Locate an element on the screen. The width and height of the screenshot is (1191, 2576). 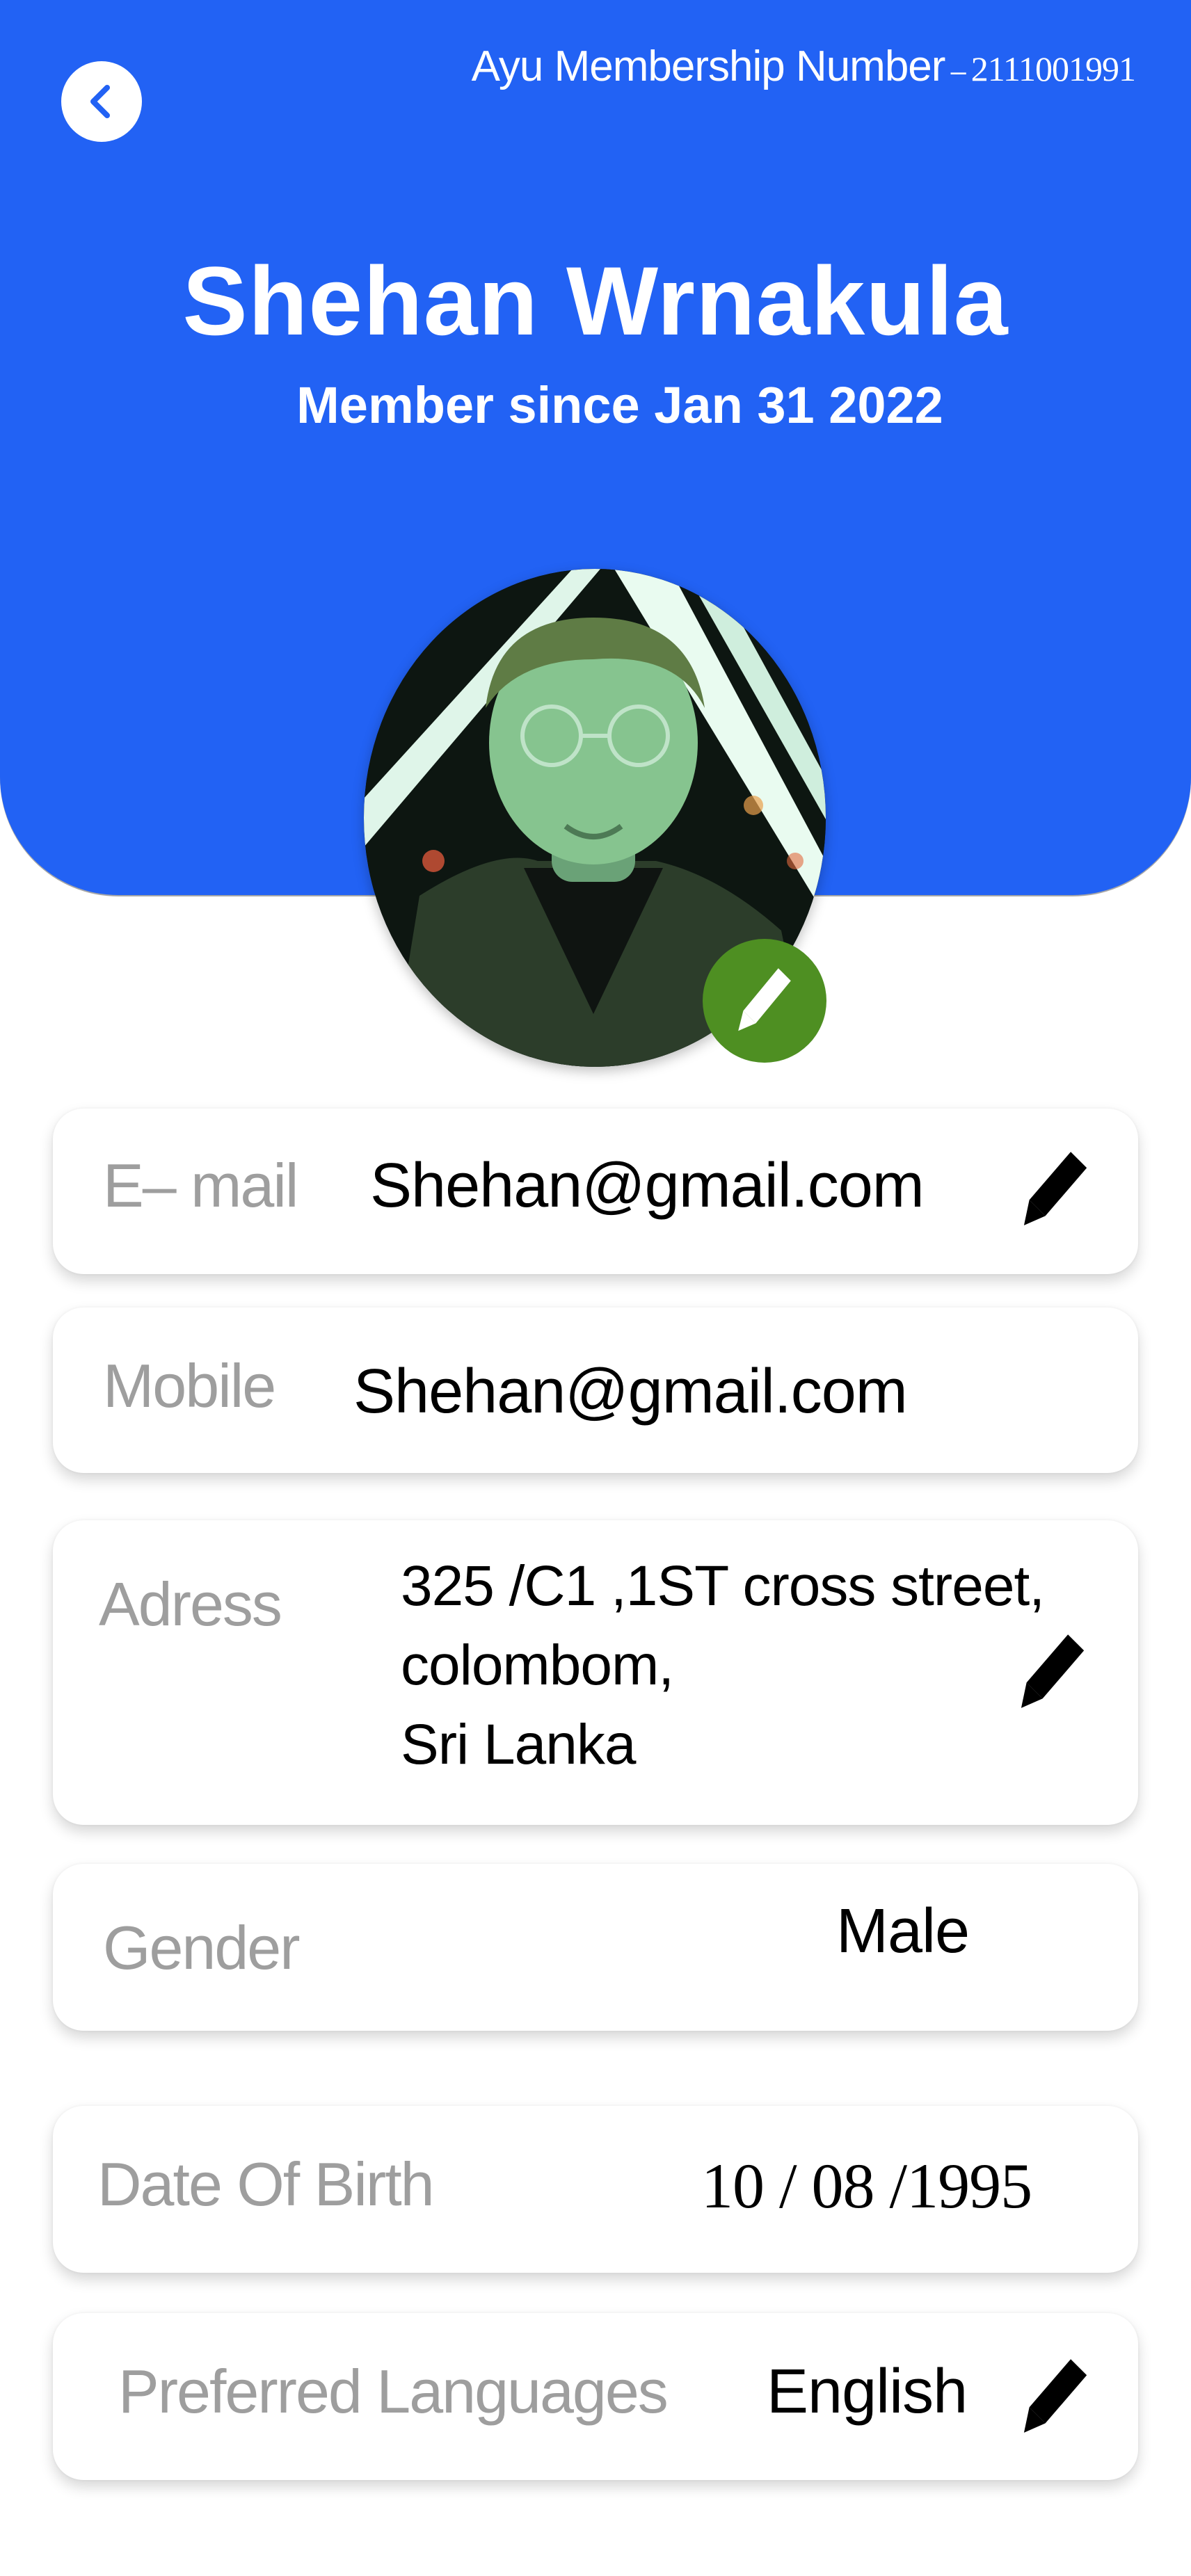
dob-label: Date Of Birth is located at coordinates (266, 2185).